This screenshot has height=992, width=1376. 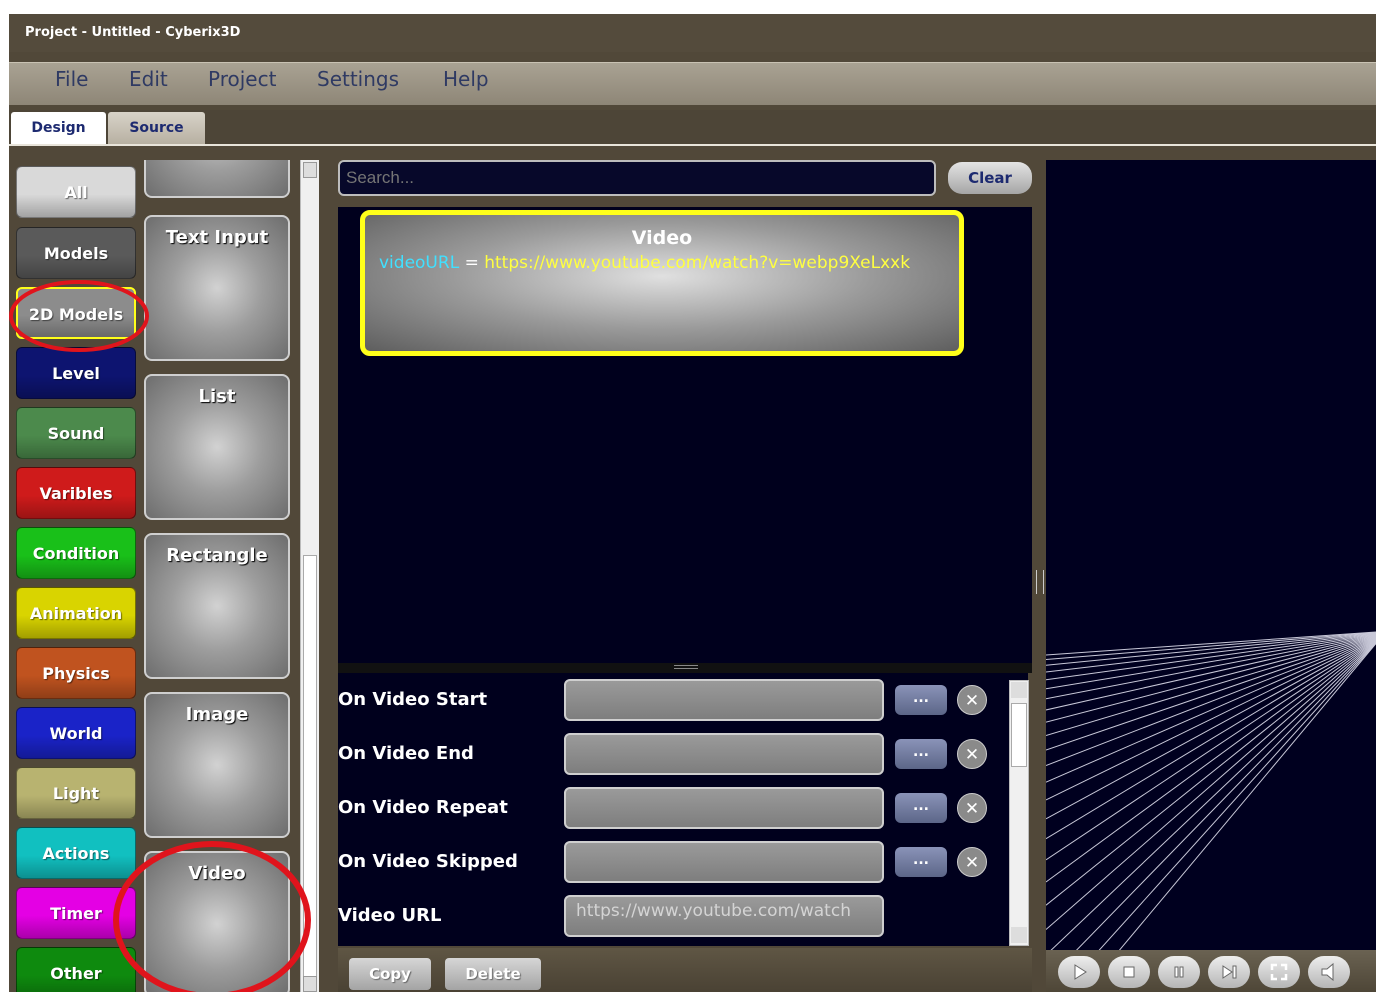 What do you see at coordinates (79, 316) in the screenshot?
I see `annotation-circle-2d-models` at bounding box center [79, 316].